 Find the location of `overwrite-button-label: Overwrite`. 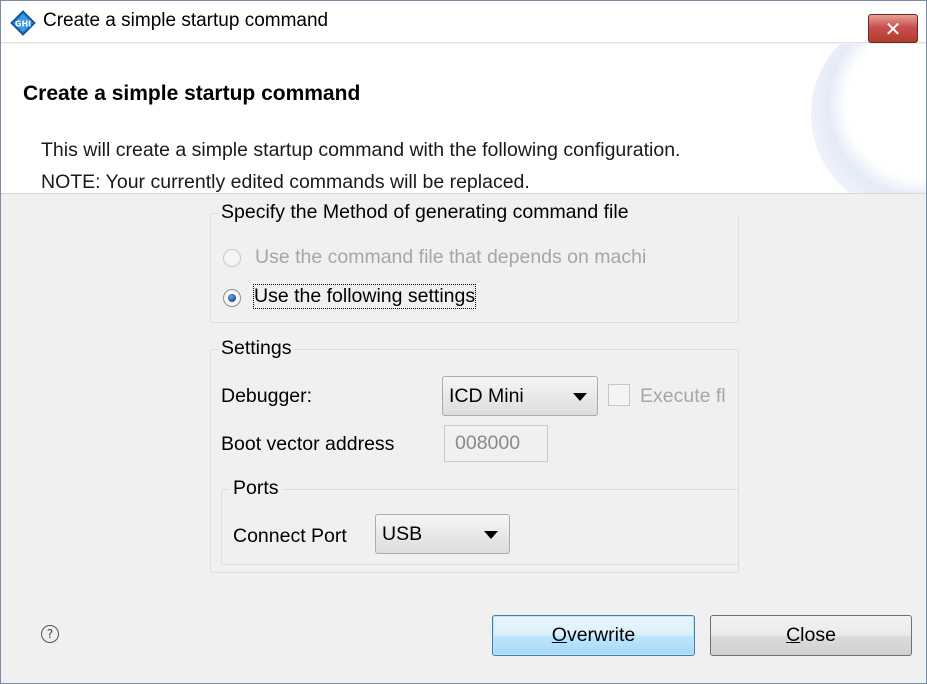

overwrite-button-label: Overwrite is located at coordinates (593, 635).